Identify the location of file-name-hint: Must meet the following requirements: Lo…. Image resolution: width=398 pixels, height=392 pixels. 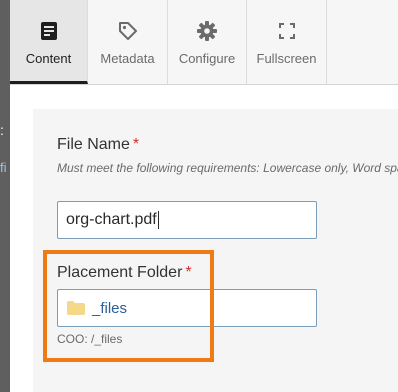
(227, 168).